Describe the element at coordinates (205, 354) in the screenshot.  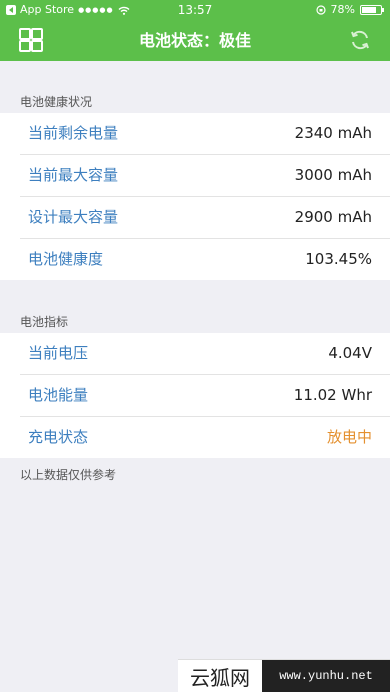
I see `row-current-voltage: 当前电压 4.04V` at that location.